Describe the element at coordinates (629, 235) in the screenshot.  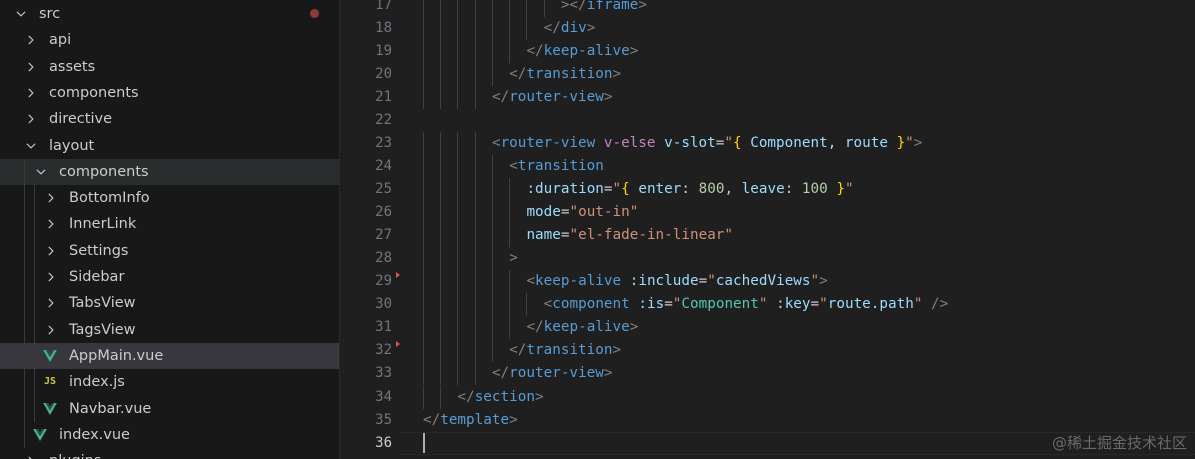
I see `code-line: name="el-fade-in-linear"` at that location.